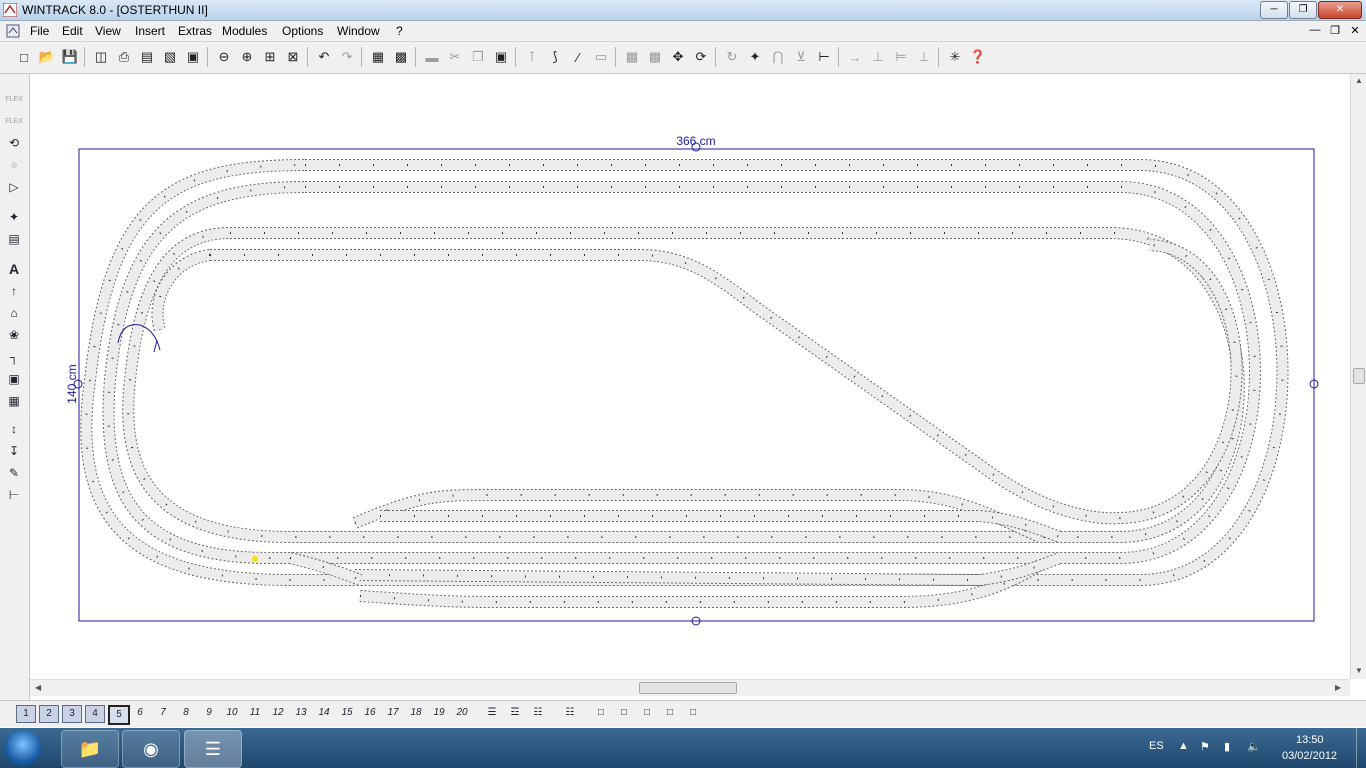 Image resolution: width=1366 pixels, height=768 pixels. Describe the element at coordinates (901, 57) in the screenshot. I see `grid-icon: ⊨` at that location.